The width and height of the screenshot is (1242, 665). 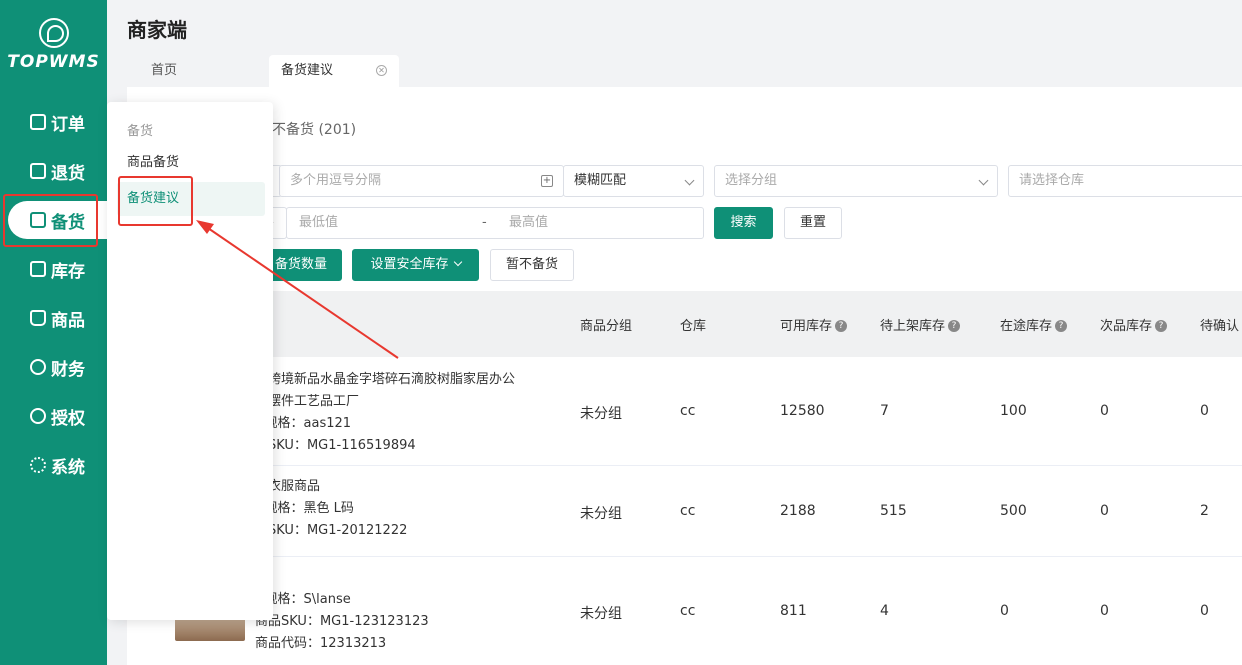 What do you see at coordinates (38, 318) in the screenshot?
I see `product-icon` at bounding box center [38, 318].